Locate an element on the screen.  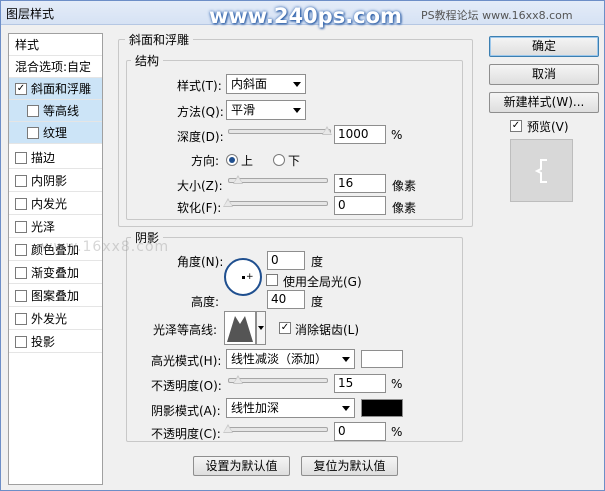
sidebar-item-label: 纹理 is located at coordinates (55, 133).